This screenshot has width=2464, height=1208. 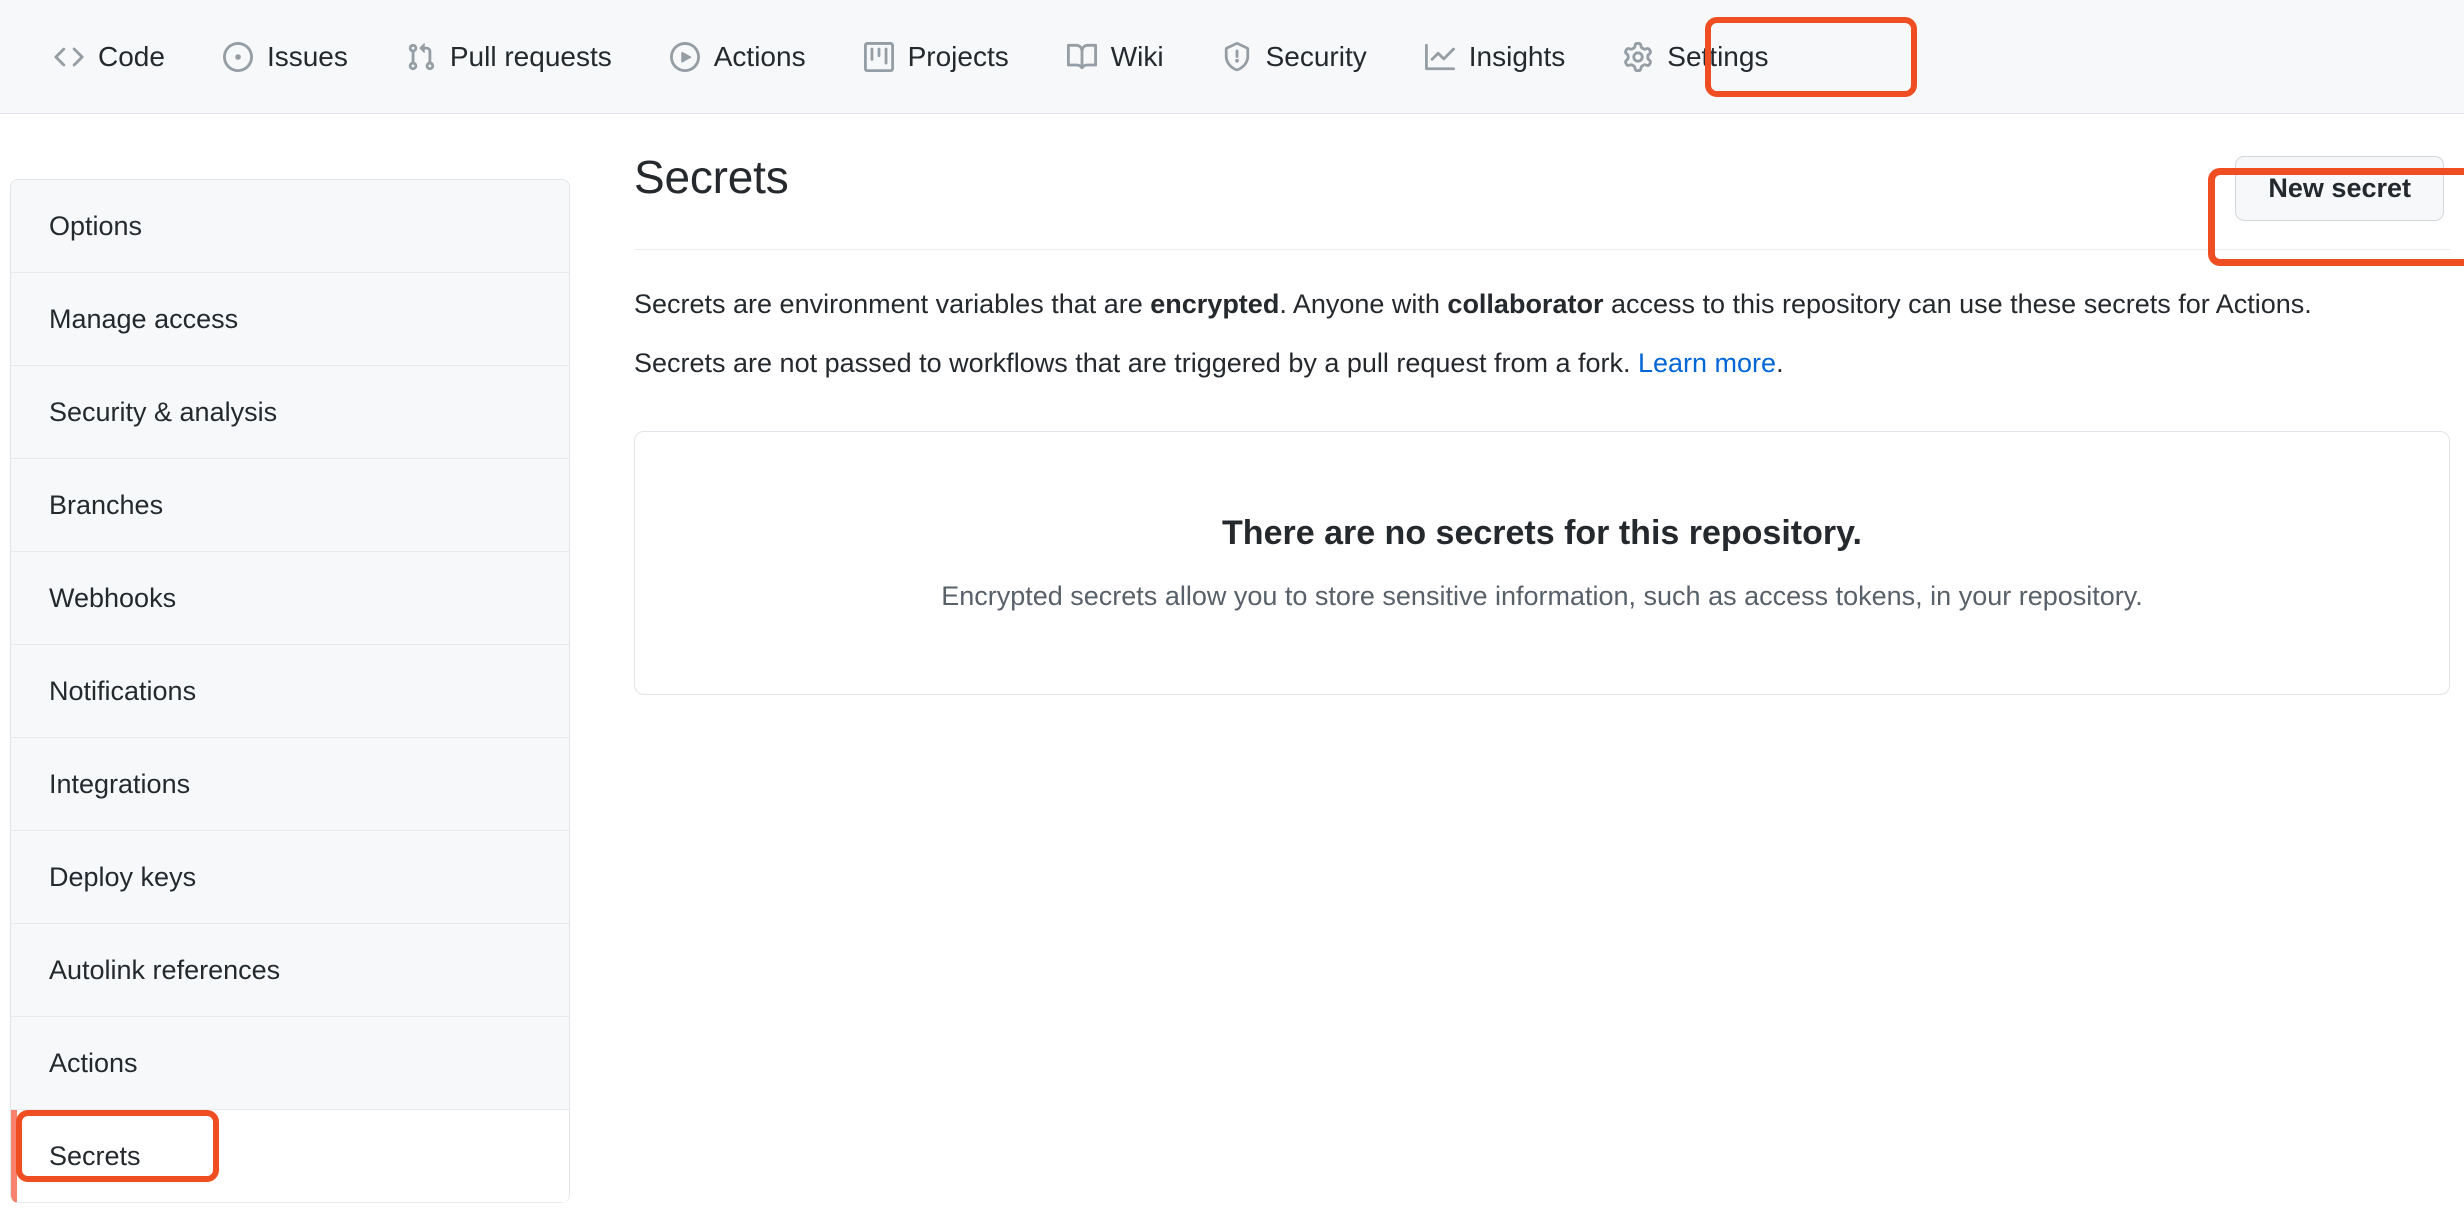 I want to click on sidebar-item-label: Branches, so click(x=106, y=504).